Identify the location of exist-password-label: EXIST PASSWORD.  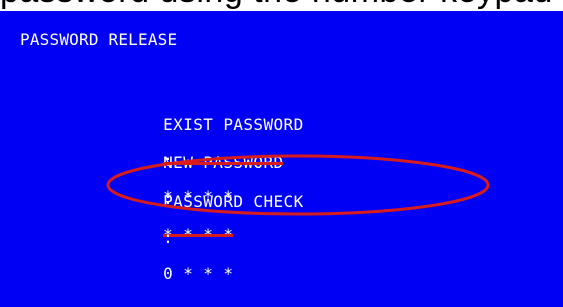
(233, 124).